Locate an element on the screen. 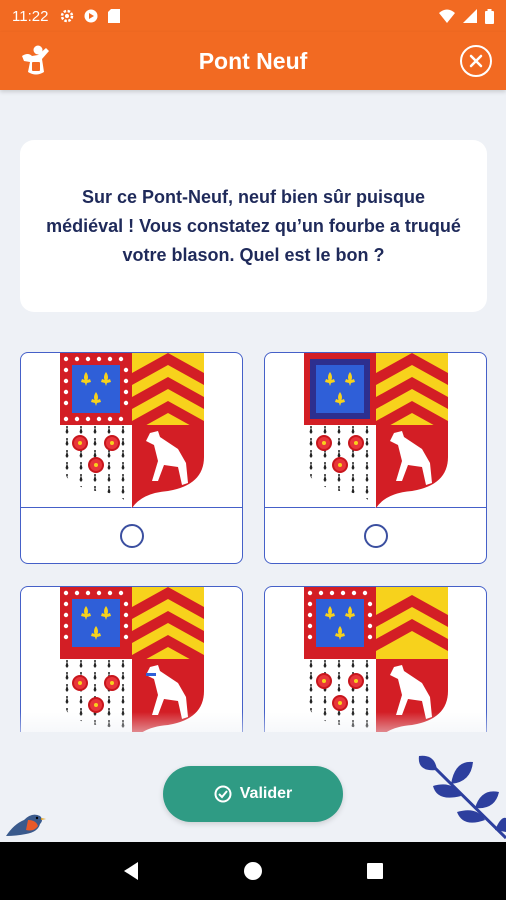 This screenshot has width=506, height=900. validate-button-label: Valider is located at coordinates (266, 793).